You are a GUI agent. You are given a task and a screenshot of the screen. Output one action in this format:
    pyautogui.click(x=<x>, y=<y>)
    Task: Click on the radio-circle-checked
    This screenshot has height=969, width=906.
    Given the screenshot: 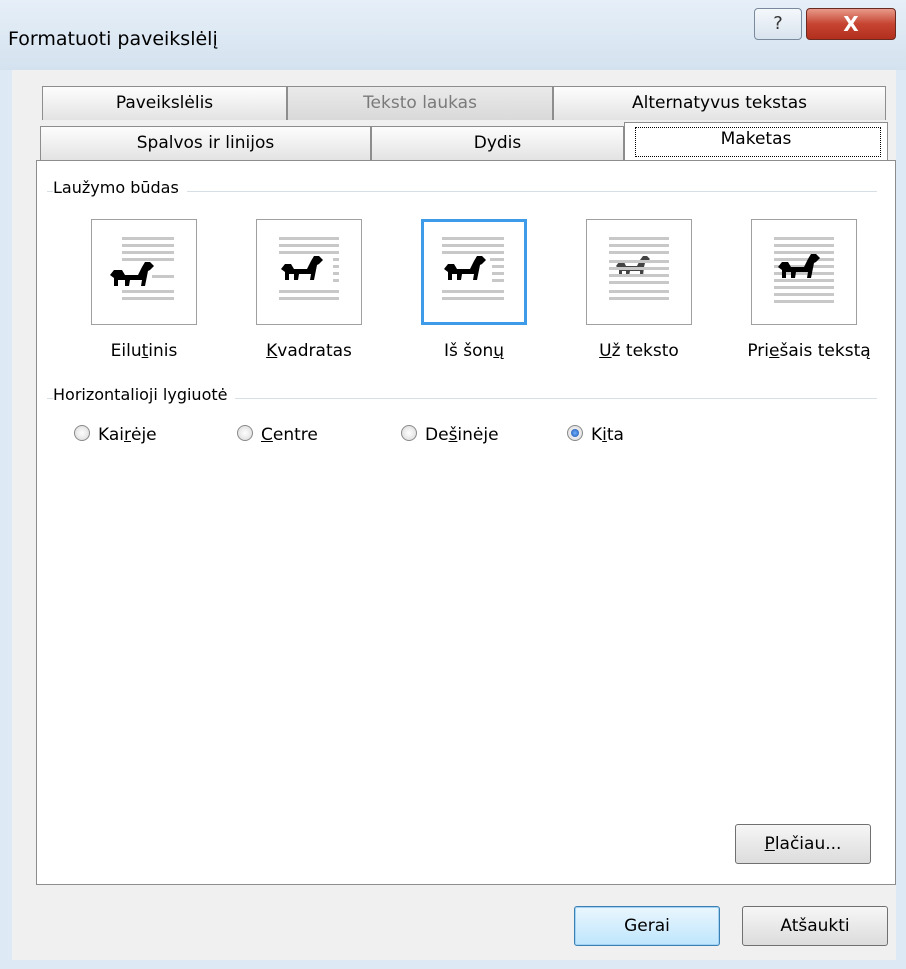 What is the action you would take?
    pyautogui.click(x=575, y=433)
    